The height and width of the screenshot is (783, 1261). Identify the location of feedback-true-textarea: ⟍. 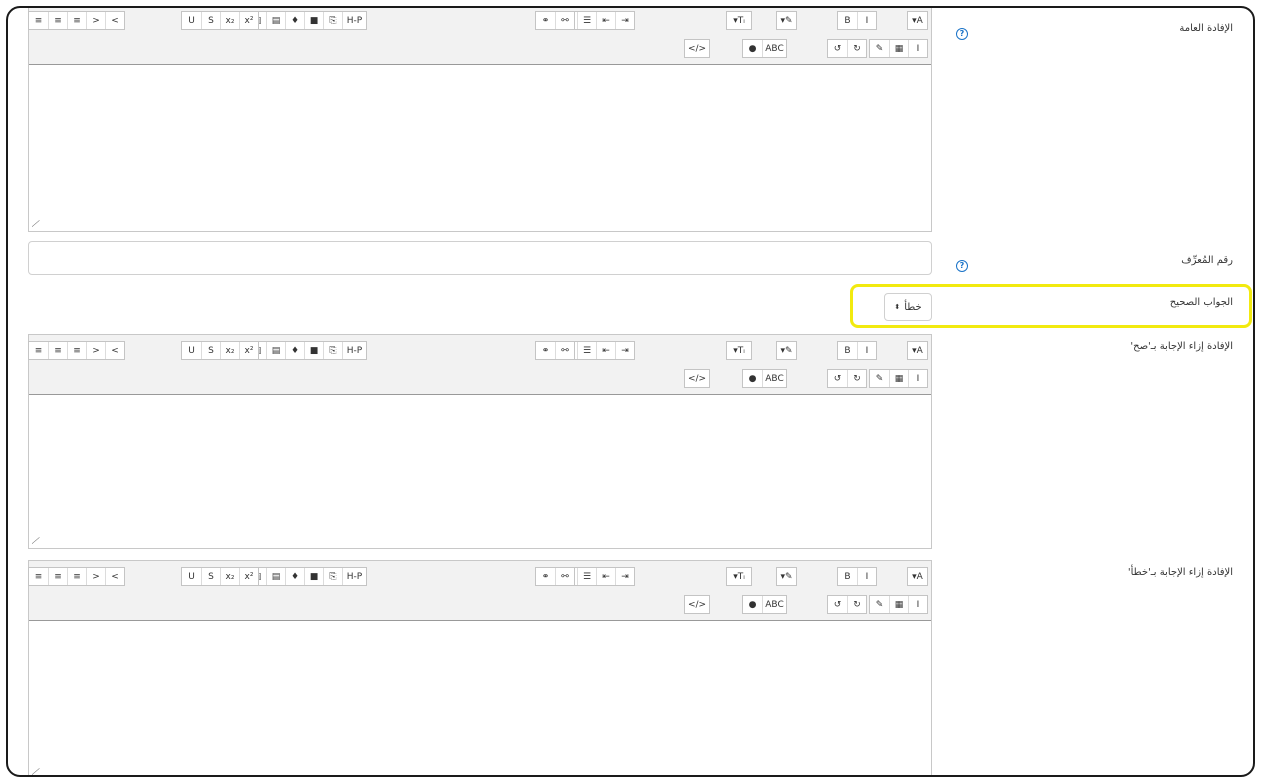
(480, 471).